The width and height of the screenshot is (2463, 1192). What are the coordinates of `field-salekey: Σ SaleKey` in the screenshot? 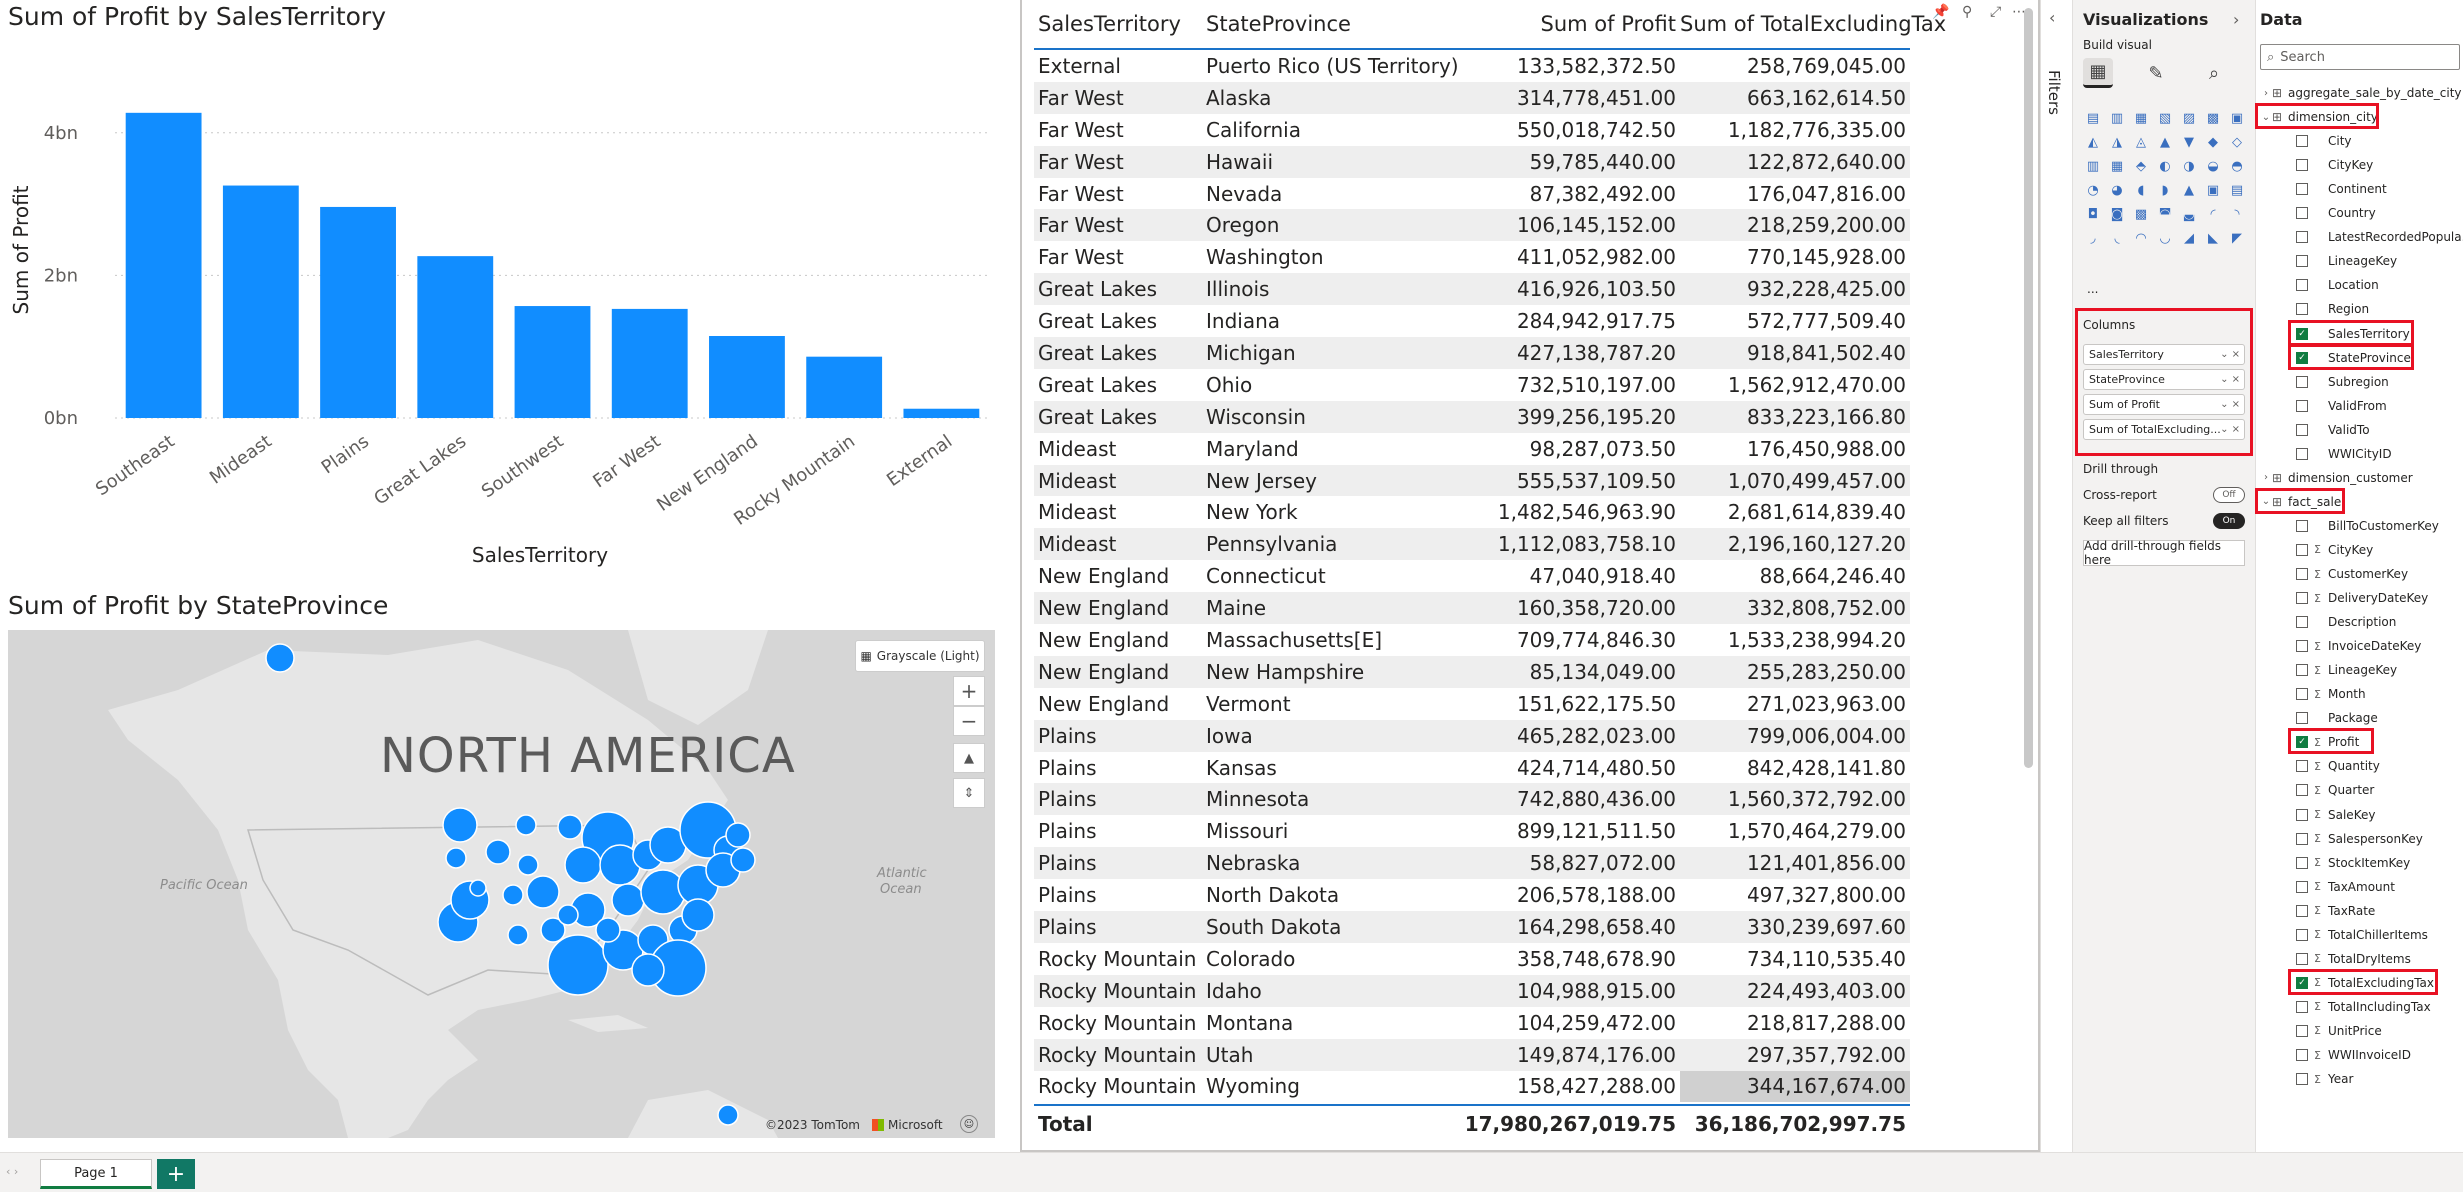 It's located at (2335, 815).